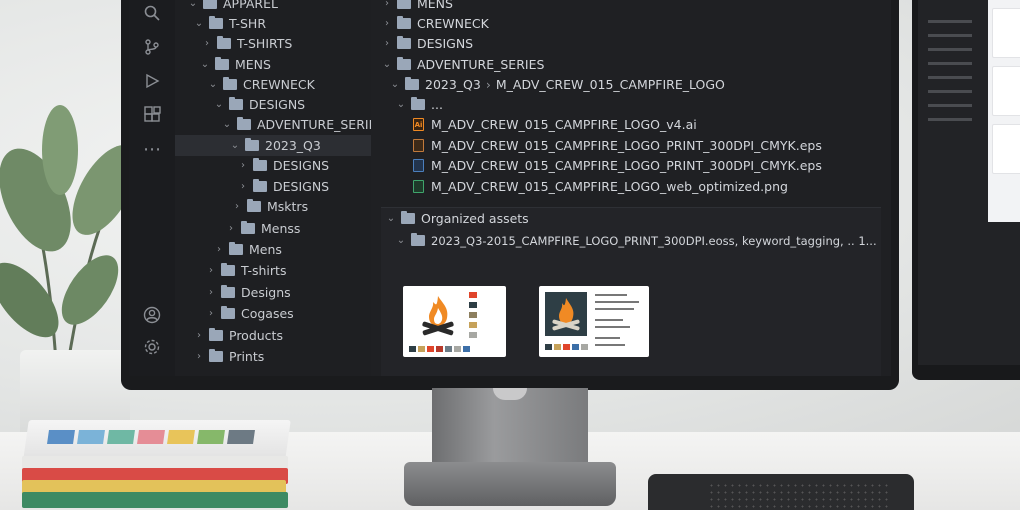 The image size is (1020, 510). What do you see at coordinates (152, 315) in the screenshot?
I see `account-icon` at bounding box center [152, 315].